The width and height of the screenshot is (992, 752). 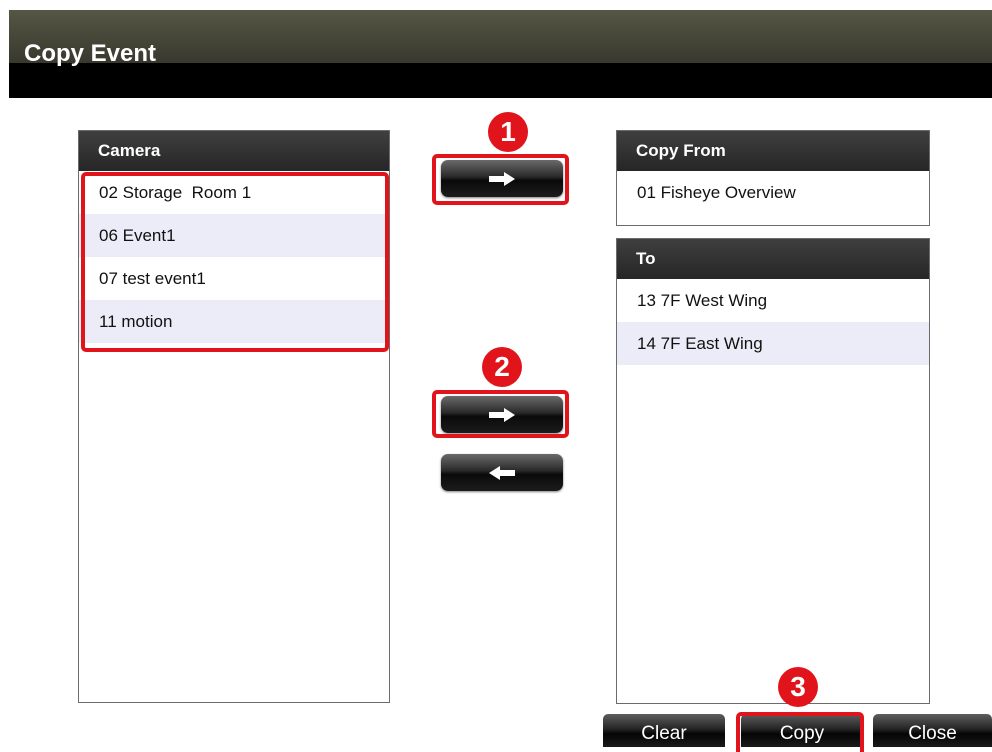 I want to click on copy-from-item: 01 Fisheye Overview, so click(x=773, y=192).